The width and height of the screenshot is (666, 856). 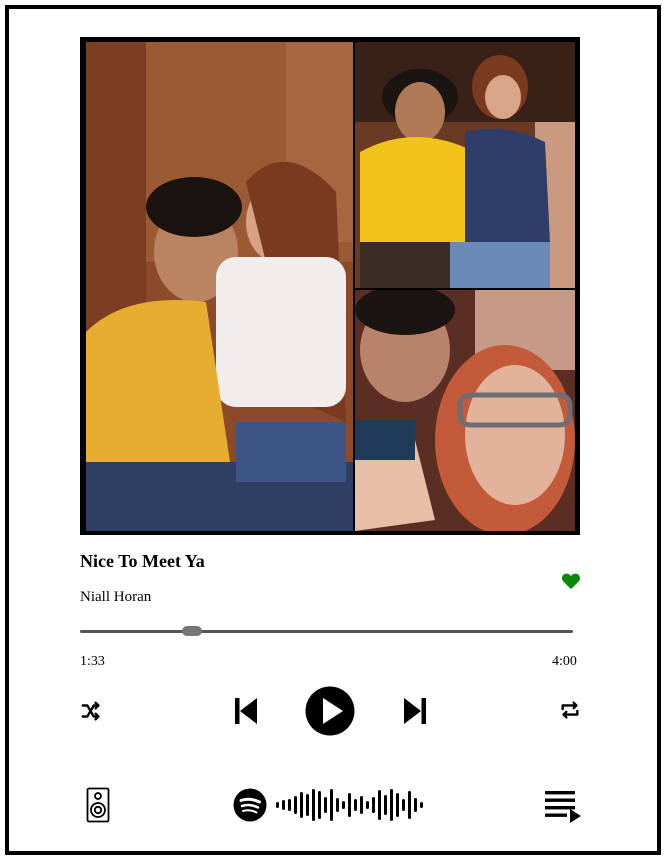 What do you see at coordinates (465, 165) in the screenshot?
I see `photo-couple-top-right` at bounding box center [465, 165].